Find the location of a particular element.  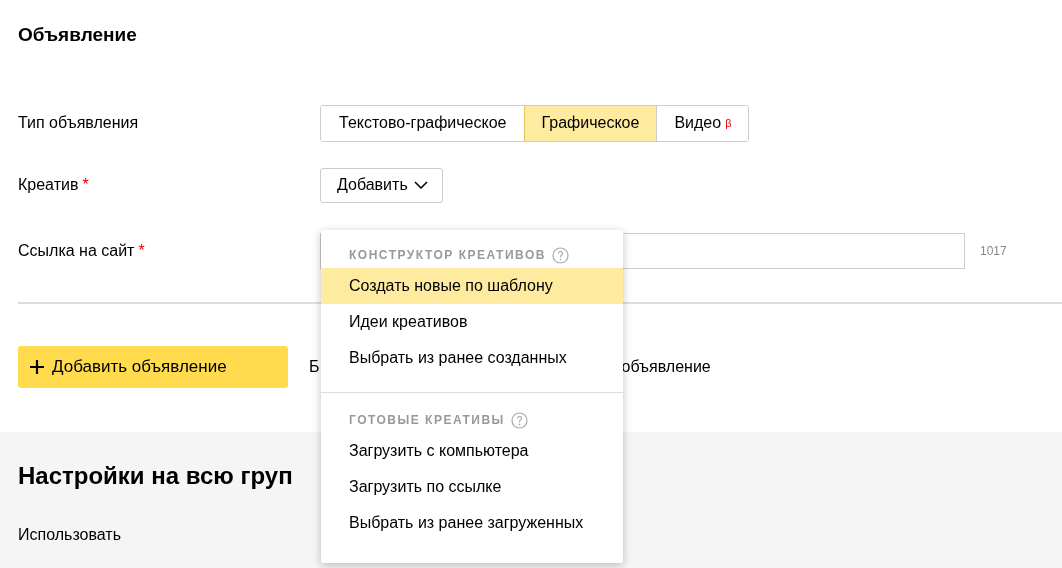

menu-item: Идеи креативов is located at coordinates (472, 322).